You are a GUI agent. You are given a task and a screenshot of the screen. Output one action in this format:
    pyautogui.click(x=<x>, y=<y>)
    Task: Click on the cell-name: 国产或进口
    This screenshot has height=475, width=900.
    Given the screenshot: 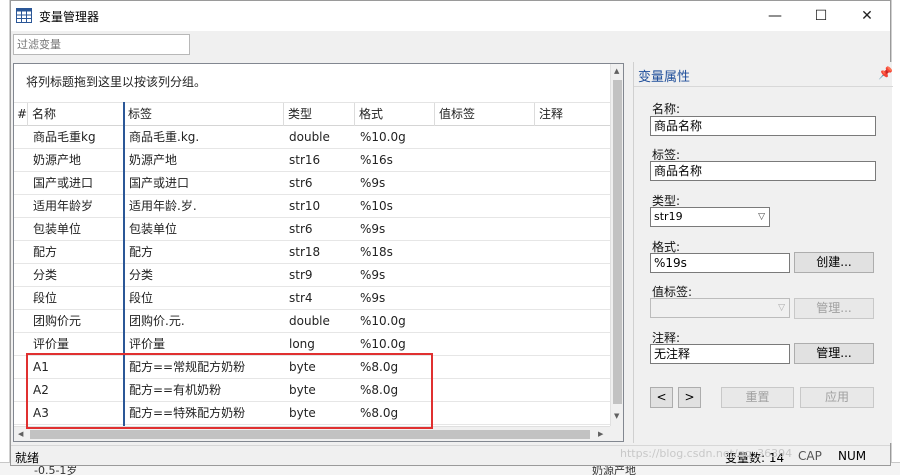 What is the action you would take?
    pyautogui.click(x=63, y=183)
    